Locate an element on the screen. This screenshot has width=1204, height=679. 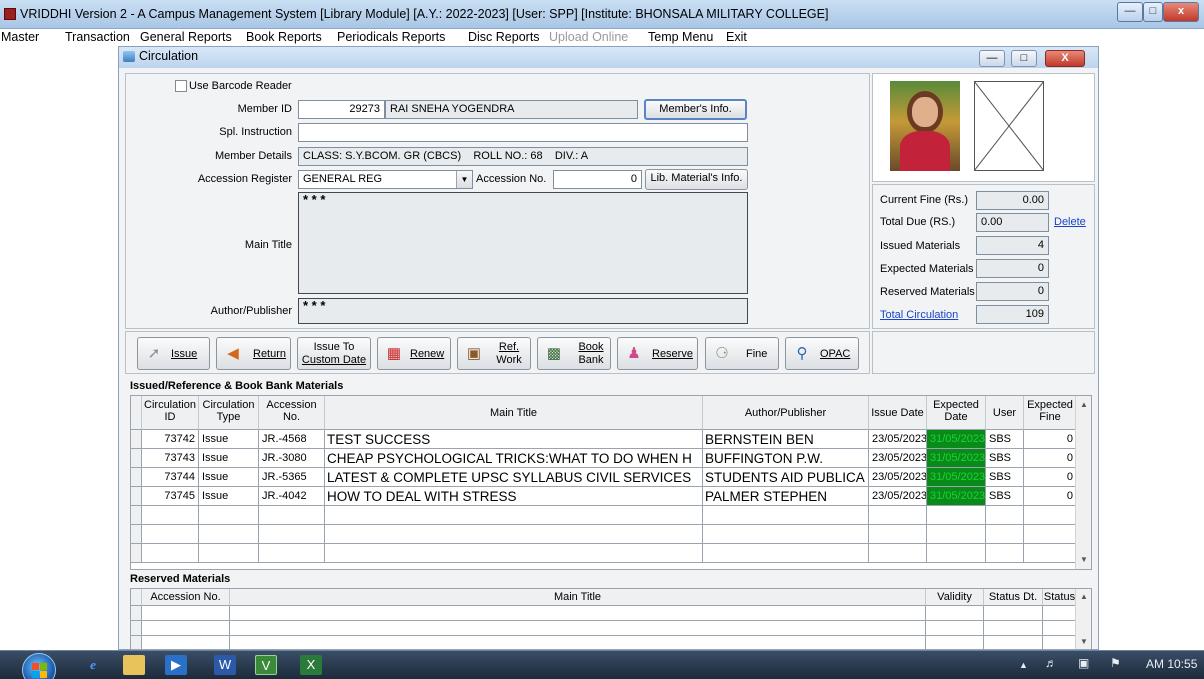
volume-icon: ♬ is located at coordinates (1051, 663).